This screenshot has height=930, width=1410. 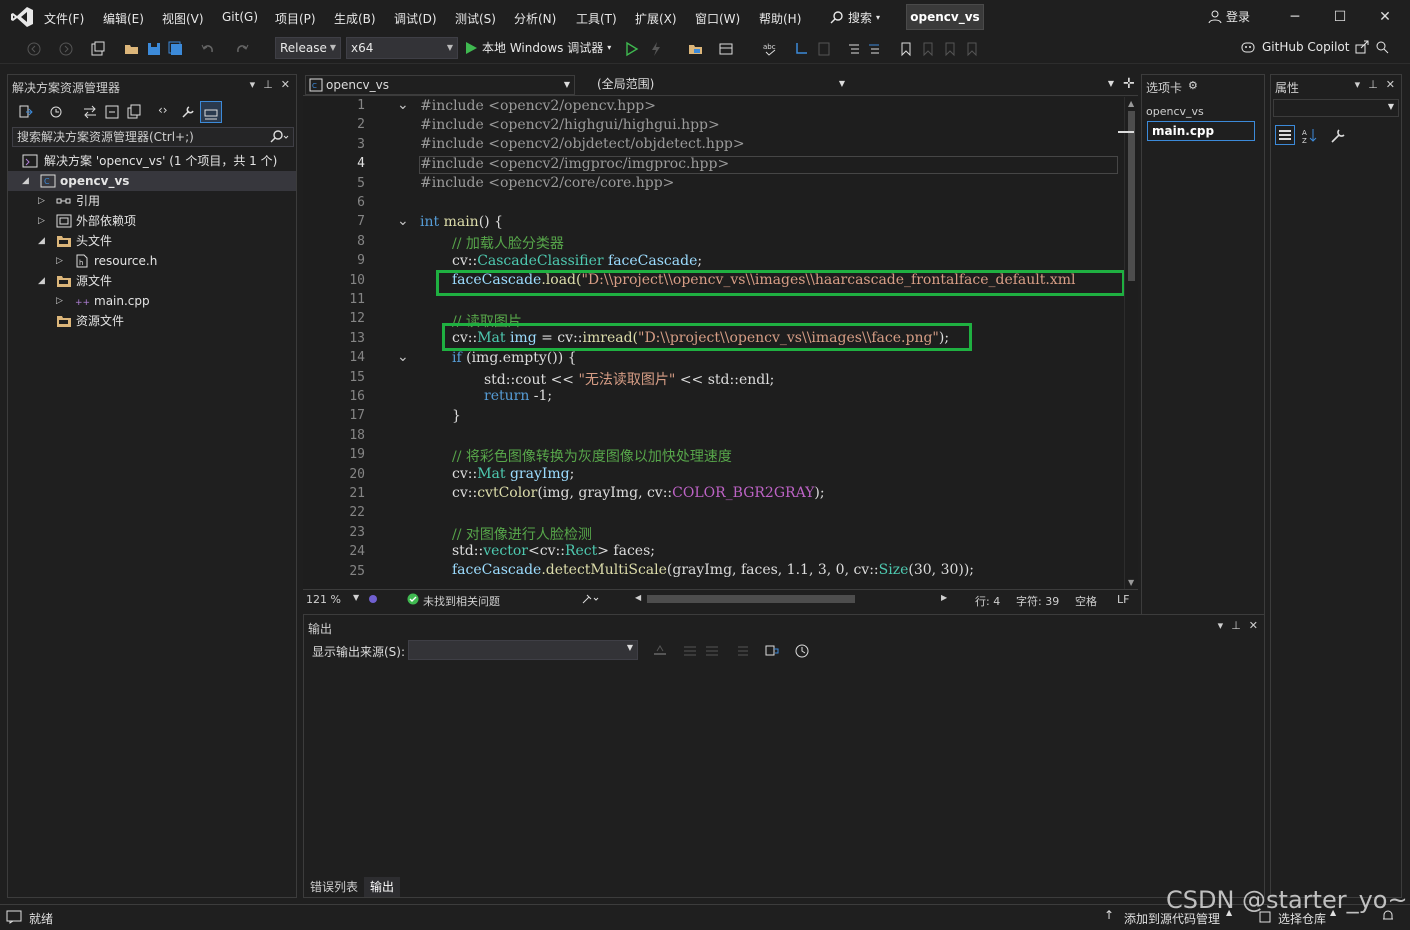 What do you see at coordinates (440, 85) in the screenshot?
I see `project-scope-dropdown: C opencv_vs ▼` at bounding box center [440, 85].